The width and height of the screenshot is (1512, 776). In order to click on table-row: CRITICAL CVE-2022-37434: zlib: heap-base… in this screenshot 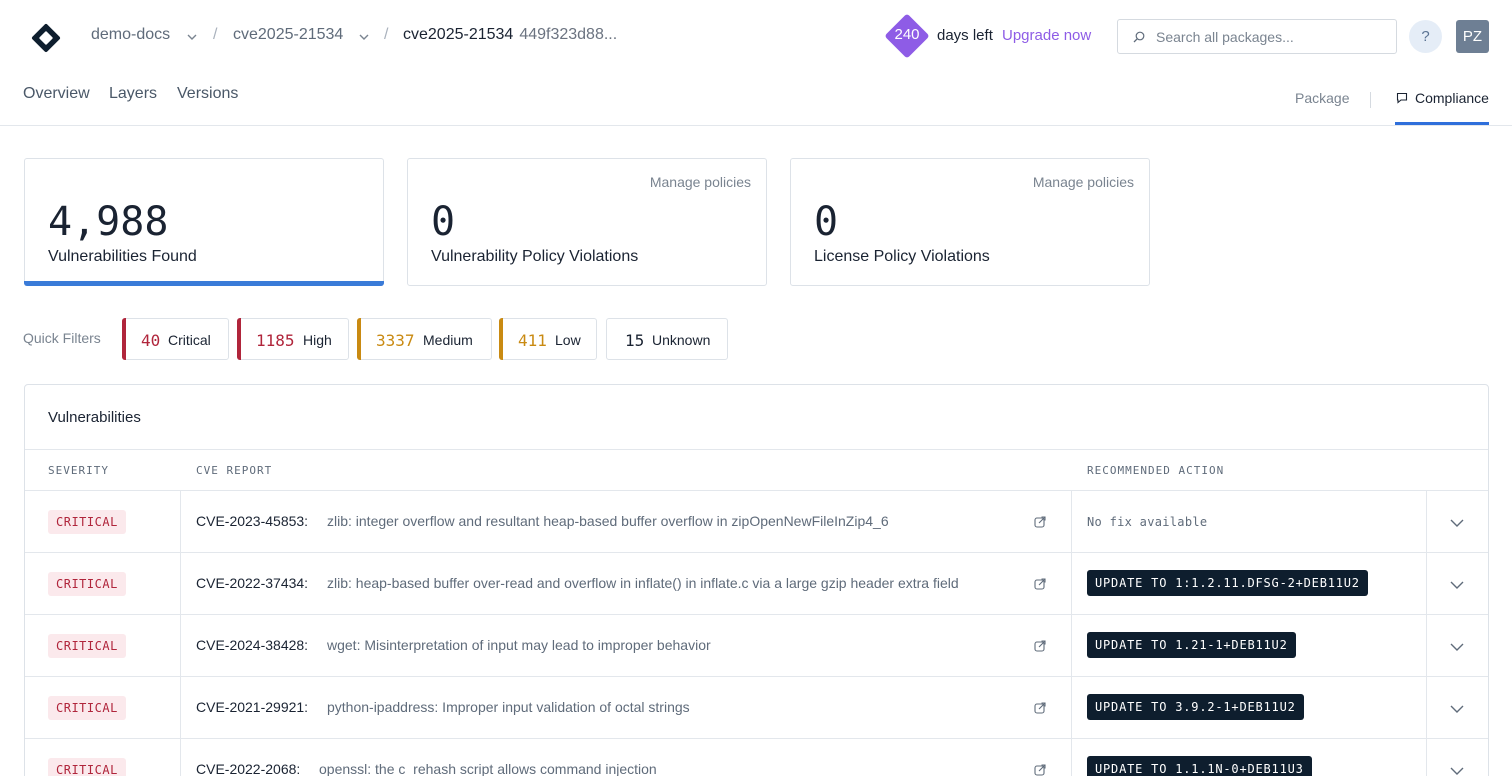, I will do `click(756, 584)`.